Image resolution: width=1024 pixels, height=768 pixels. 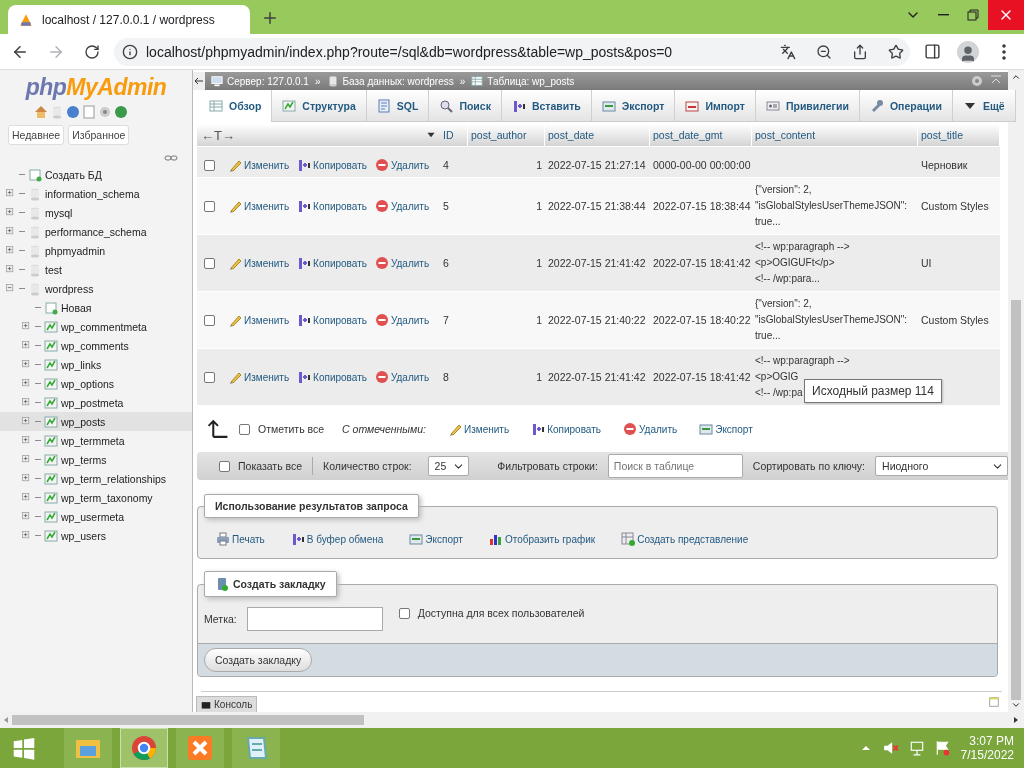 I want to click on column-header: post_date, so click(x=597, y=135).